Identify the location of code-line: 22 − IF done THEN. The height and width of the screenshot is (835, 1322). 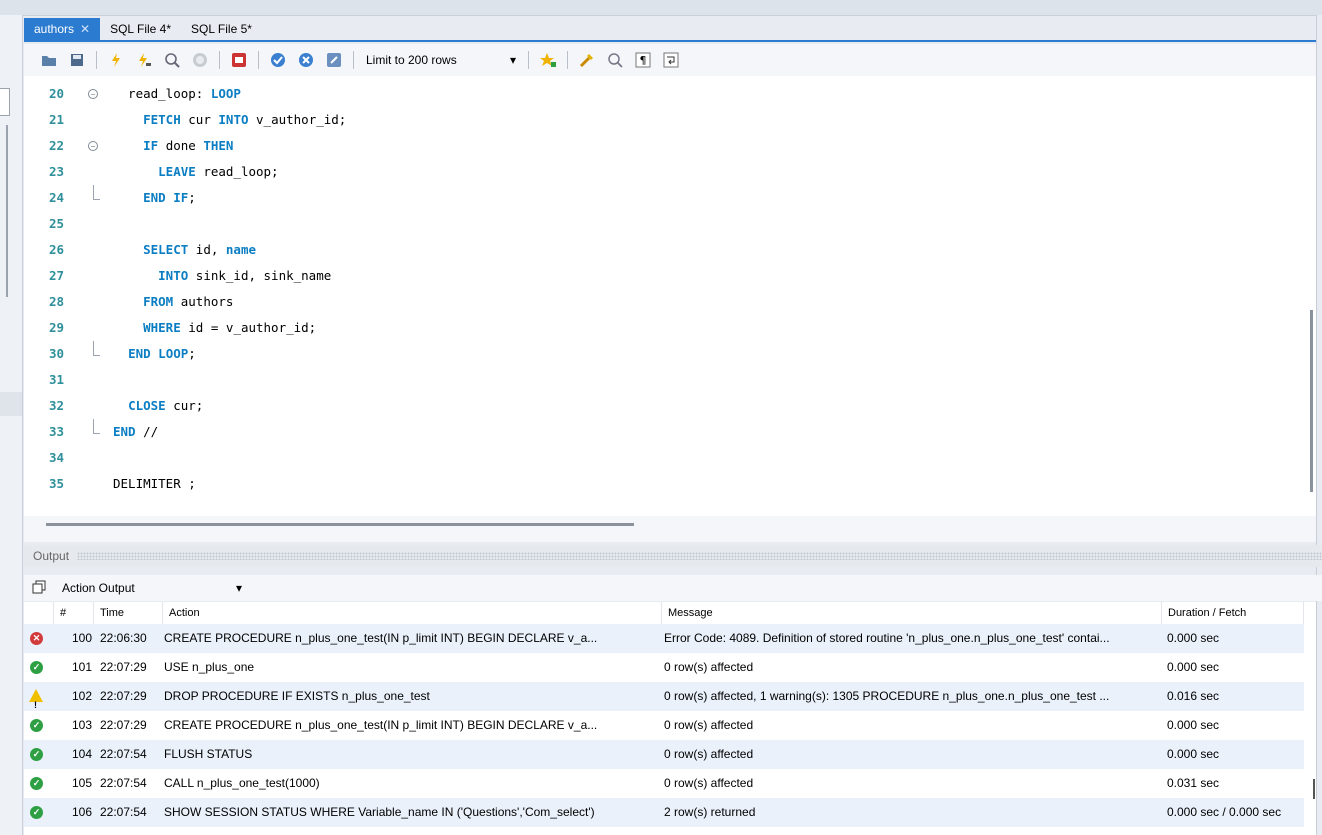
(649, 146).